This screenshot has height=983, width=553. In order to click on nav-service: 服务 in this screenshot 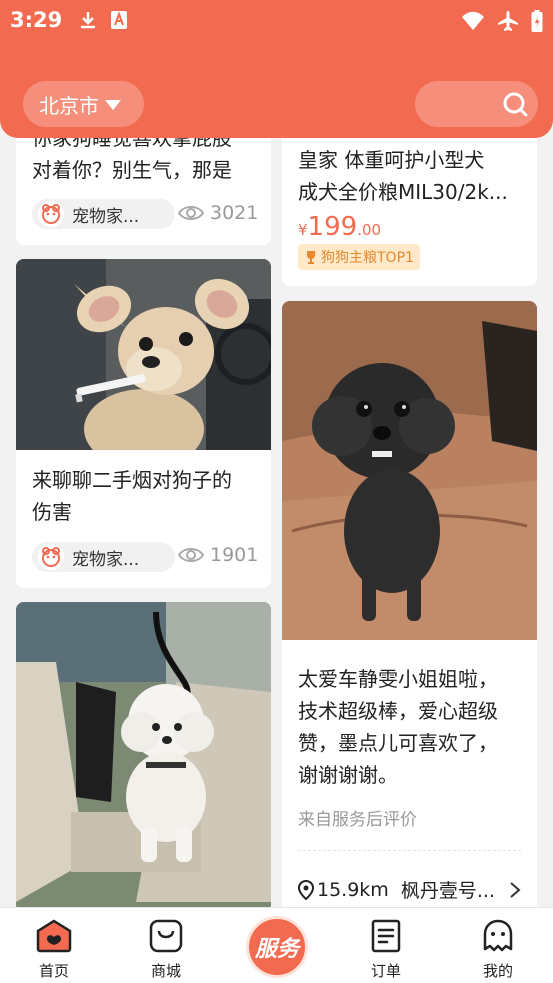, I will do `click(277, 947)`.